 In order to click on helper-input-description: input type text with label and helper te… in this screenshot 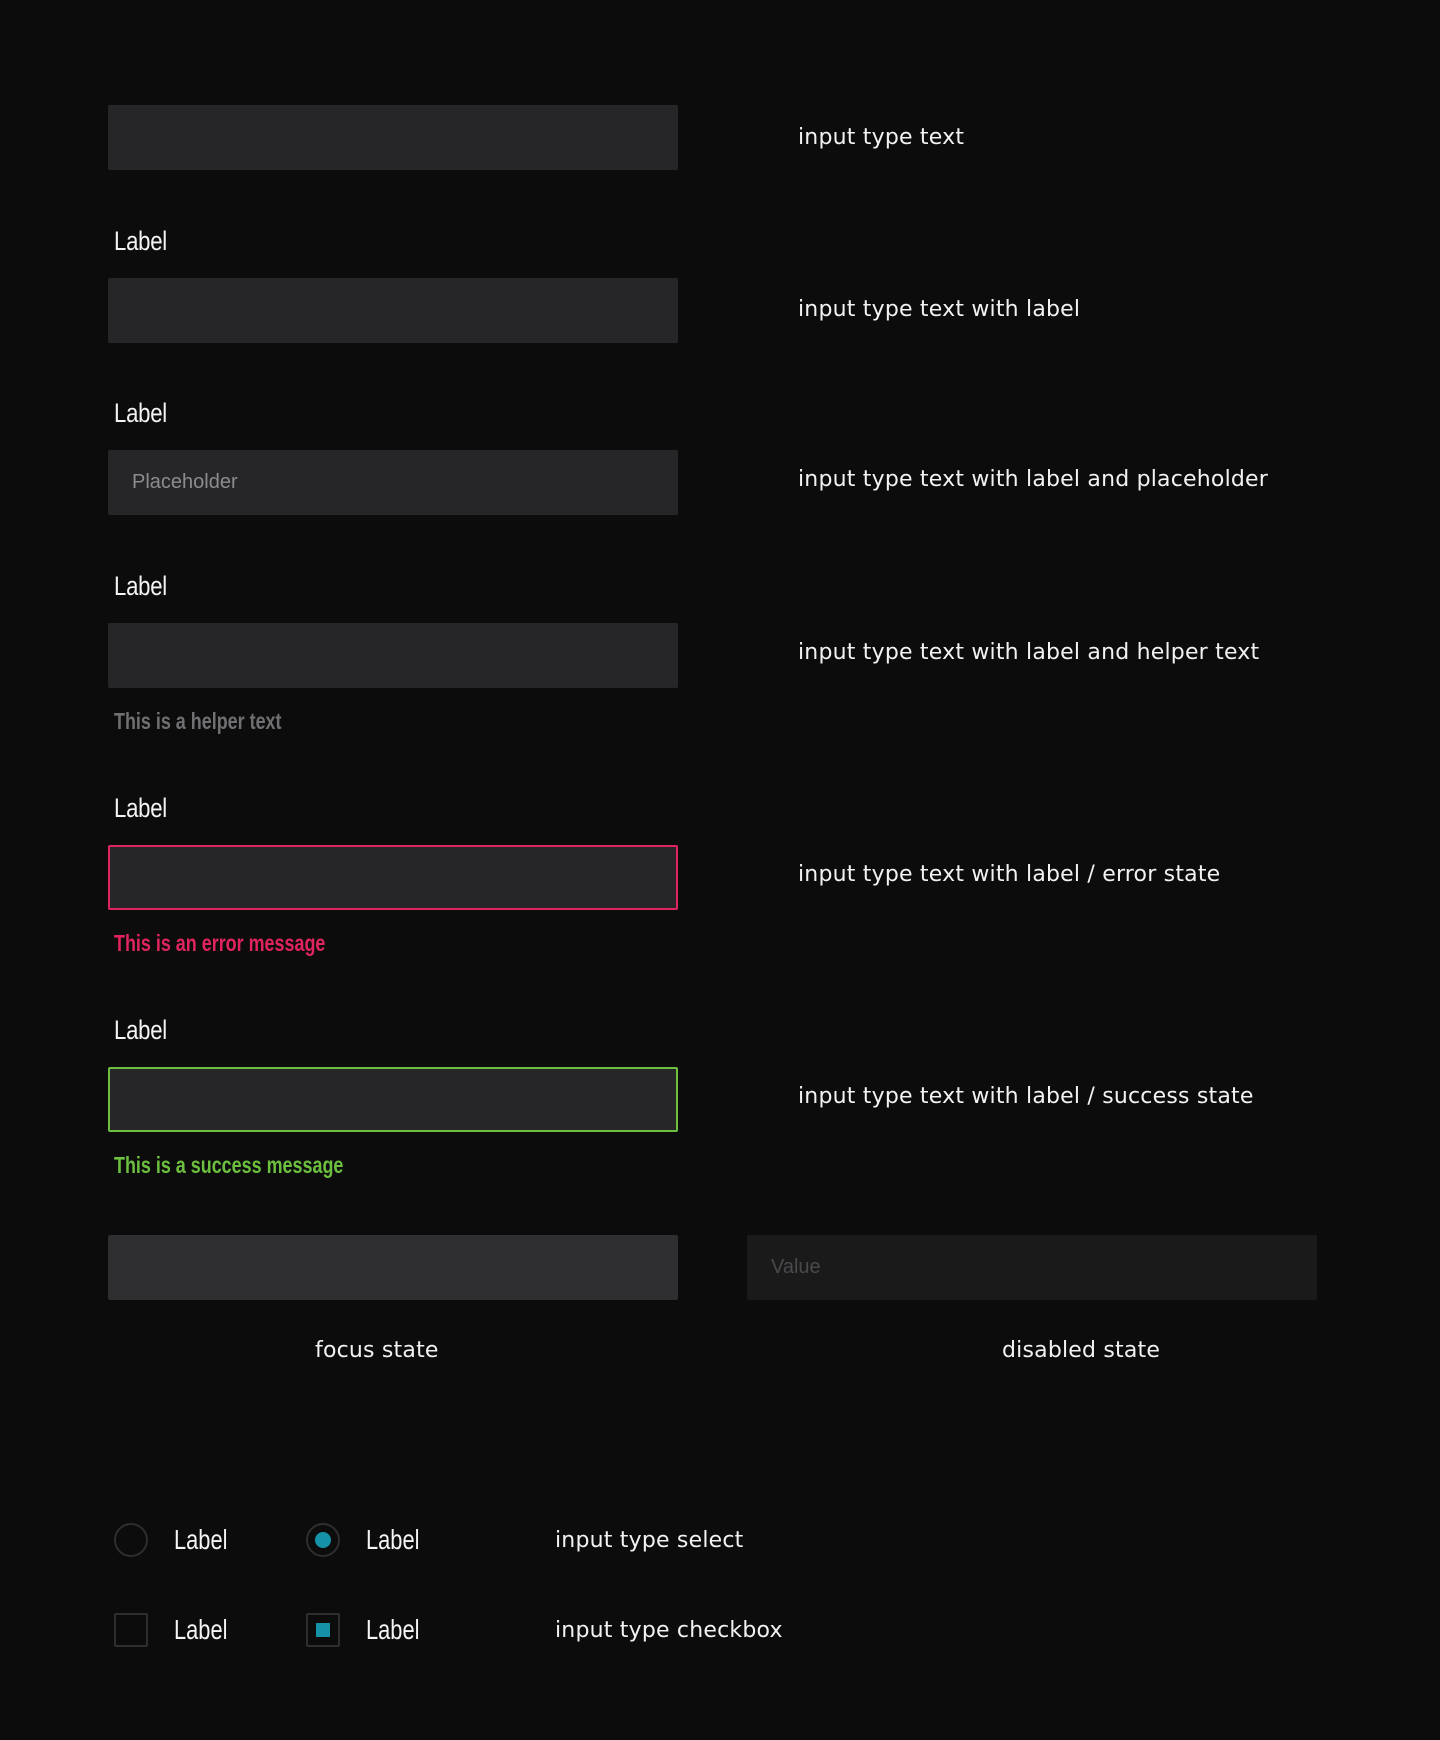, I will do `click(1029, 652)`.